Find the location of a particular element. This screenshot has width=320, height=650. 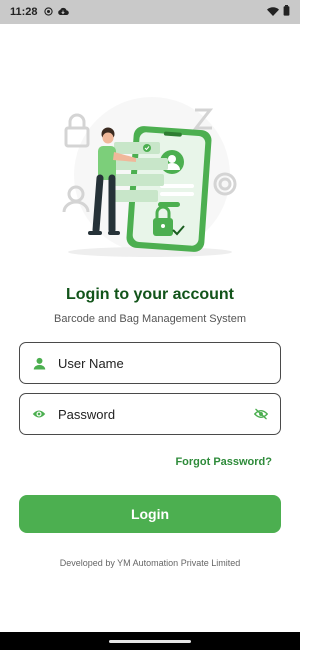

status-left-icons is located at coordinates (56, 12).